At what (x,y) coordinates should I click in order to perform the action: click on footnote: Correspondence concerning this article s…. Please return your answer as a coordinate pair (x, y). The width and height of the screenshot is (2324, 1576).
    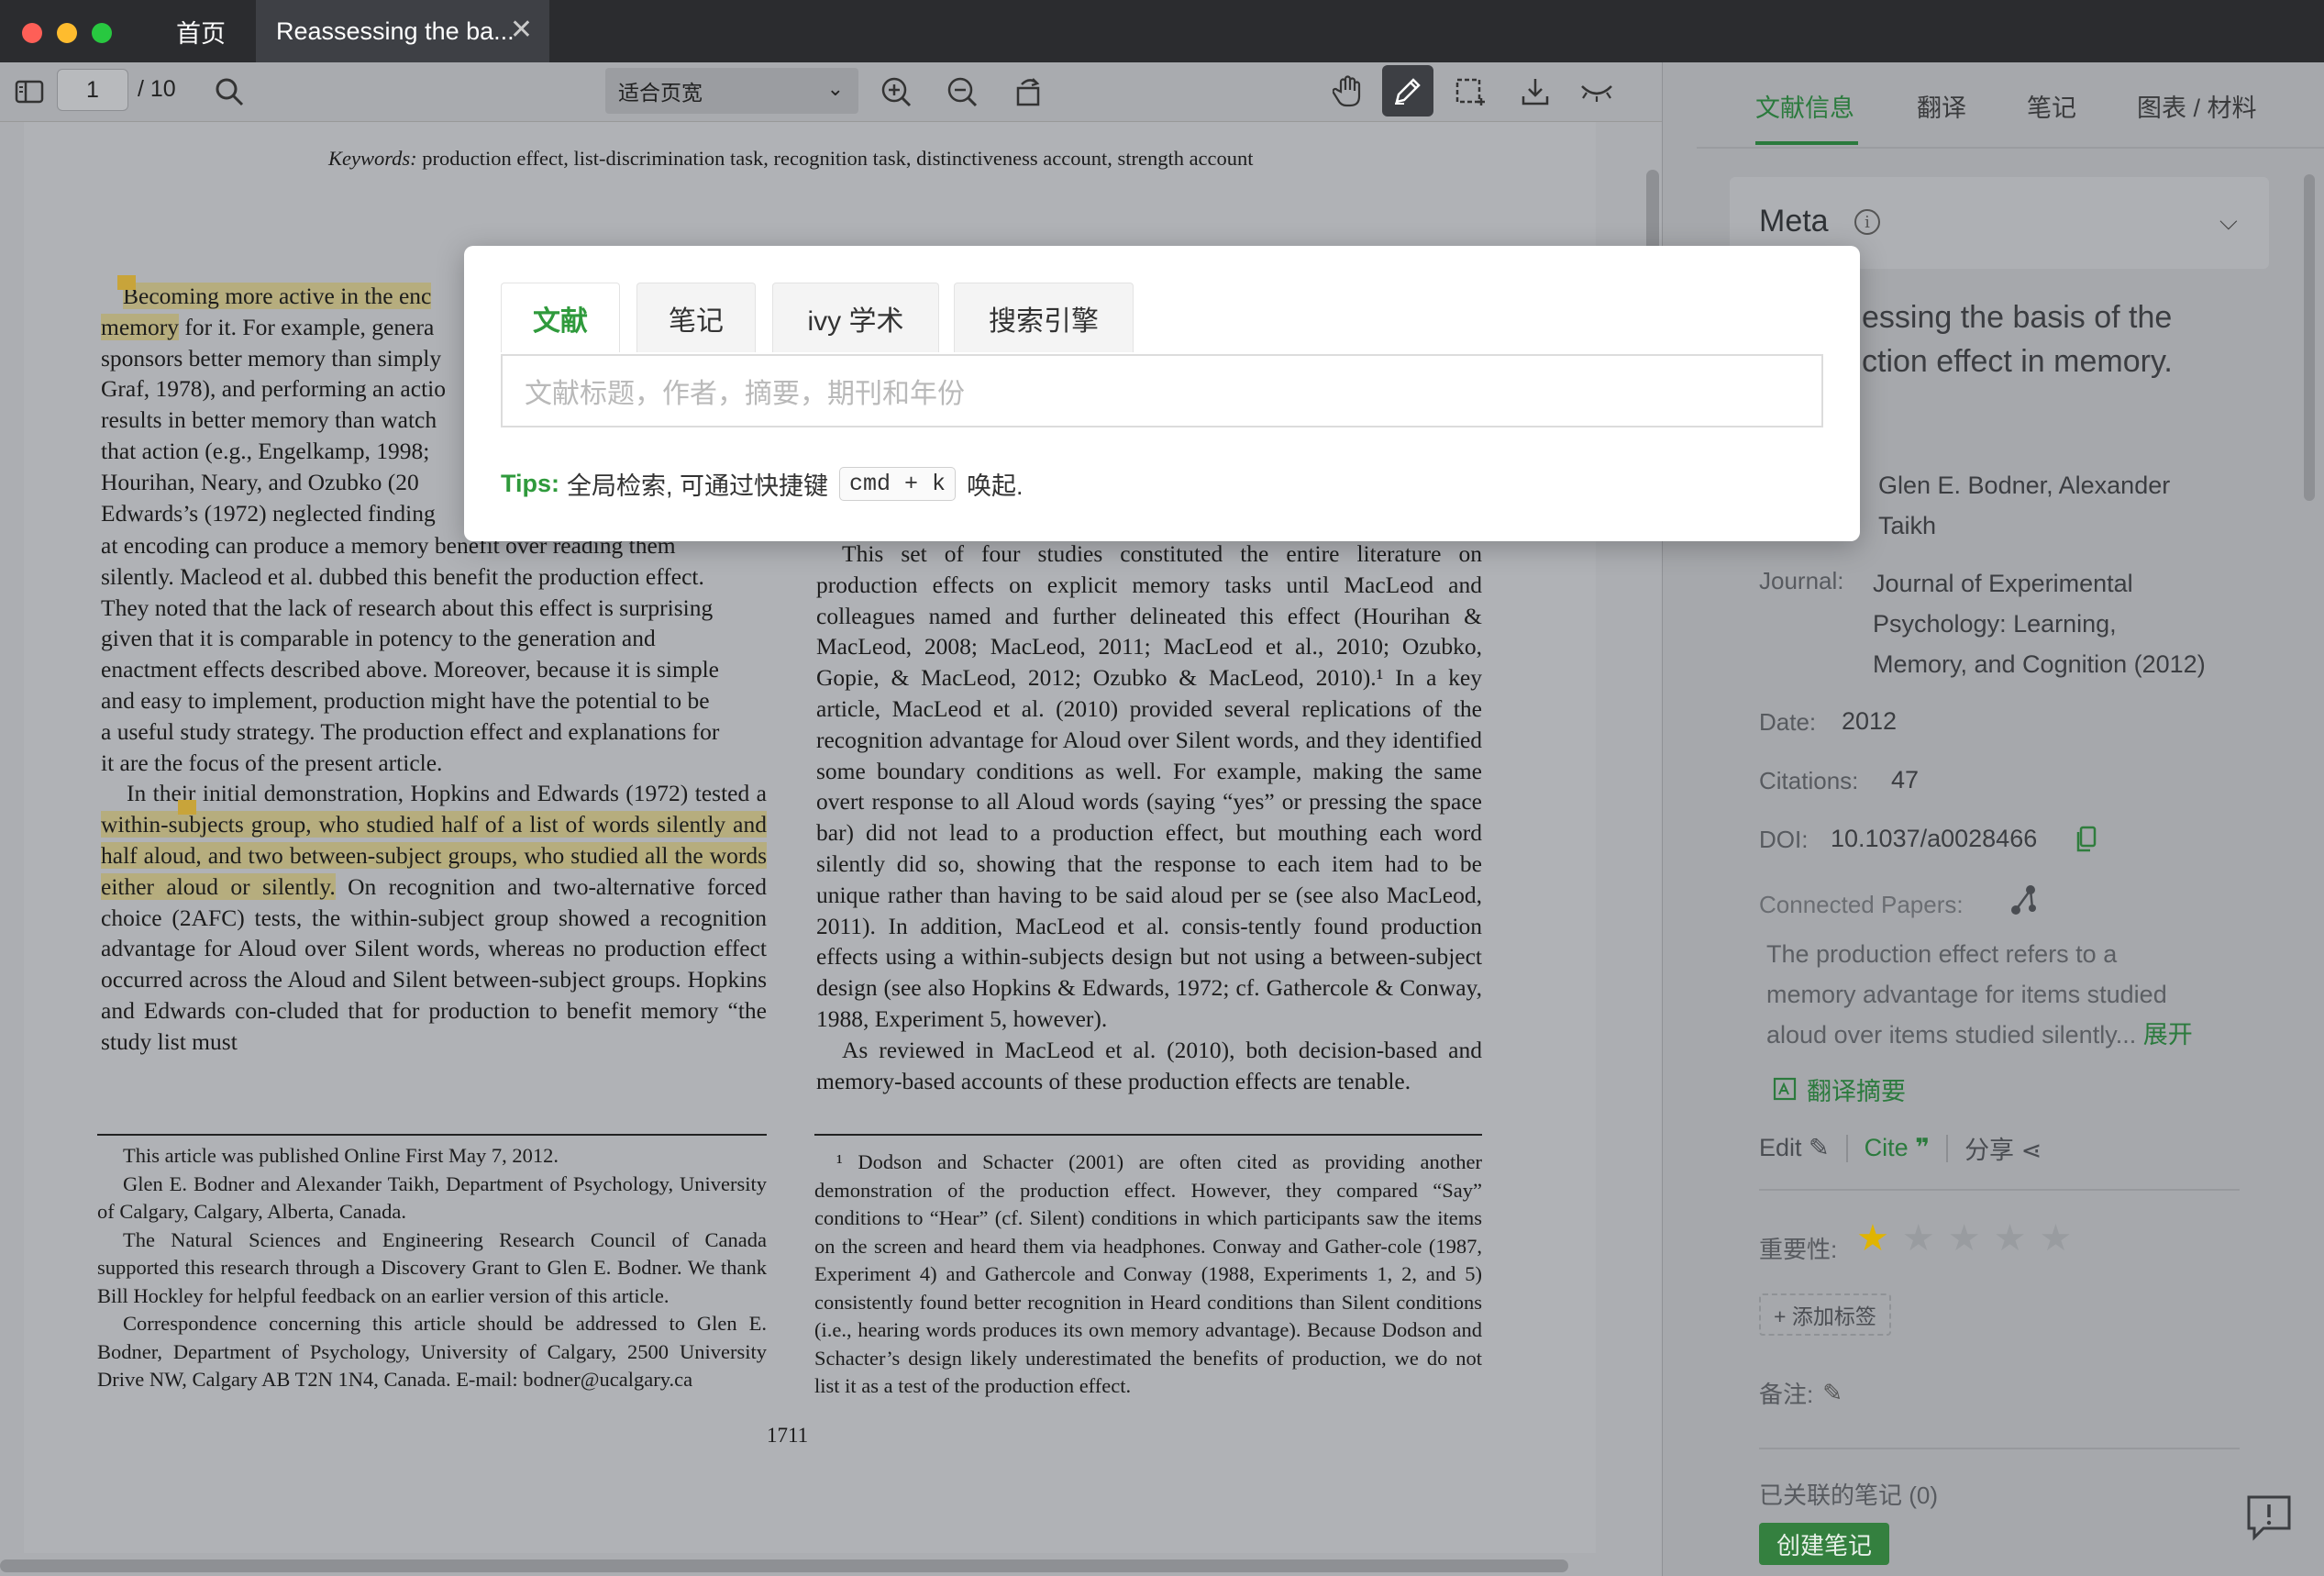
    Looking at the image, I should click on (432, 1351).